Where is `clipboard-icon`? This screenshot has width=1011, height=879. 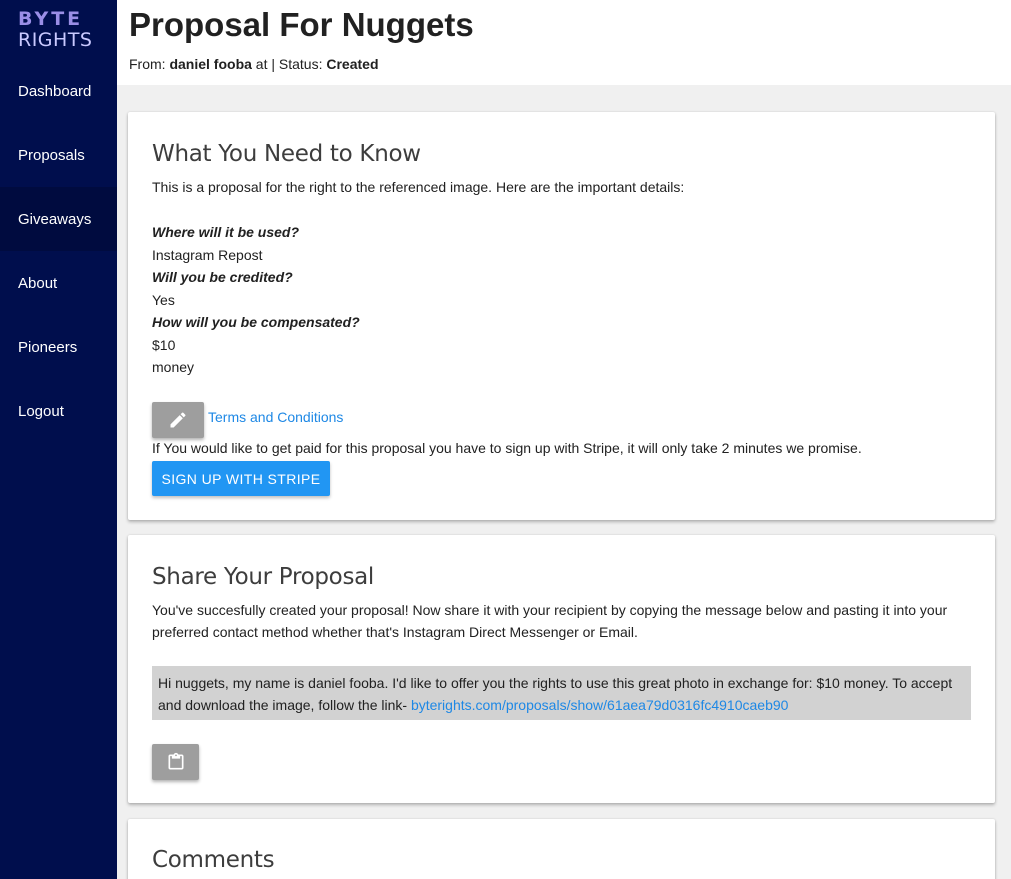
clipboard-icon is located at coordinates (175, 761).